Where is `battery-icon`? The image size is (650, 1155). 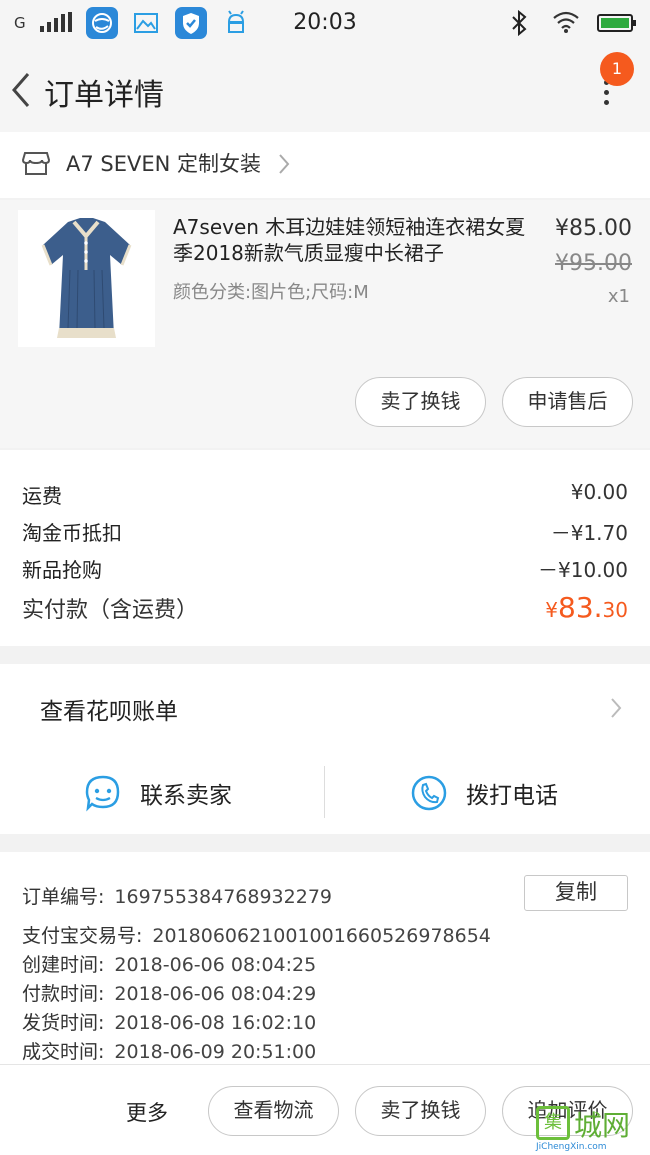 battery-icon is located at coordinates (616, 23).